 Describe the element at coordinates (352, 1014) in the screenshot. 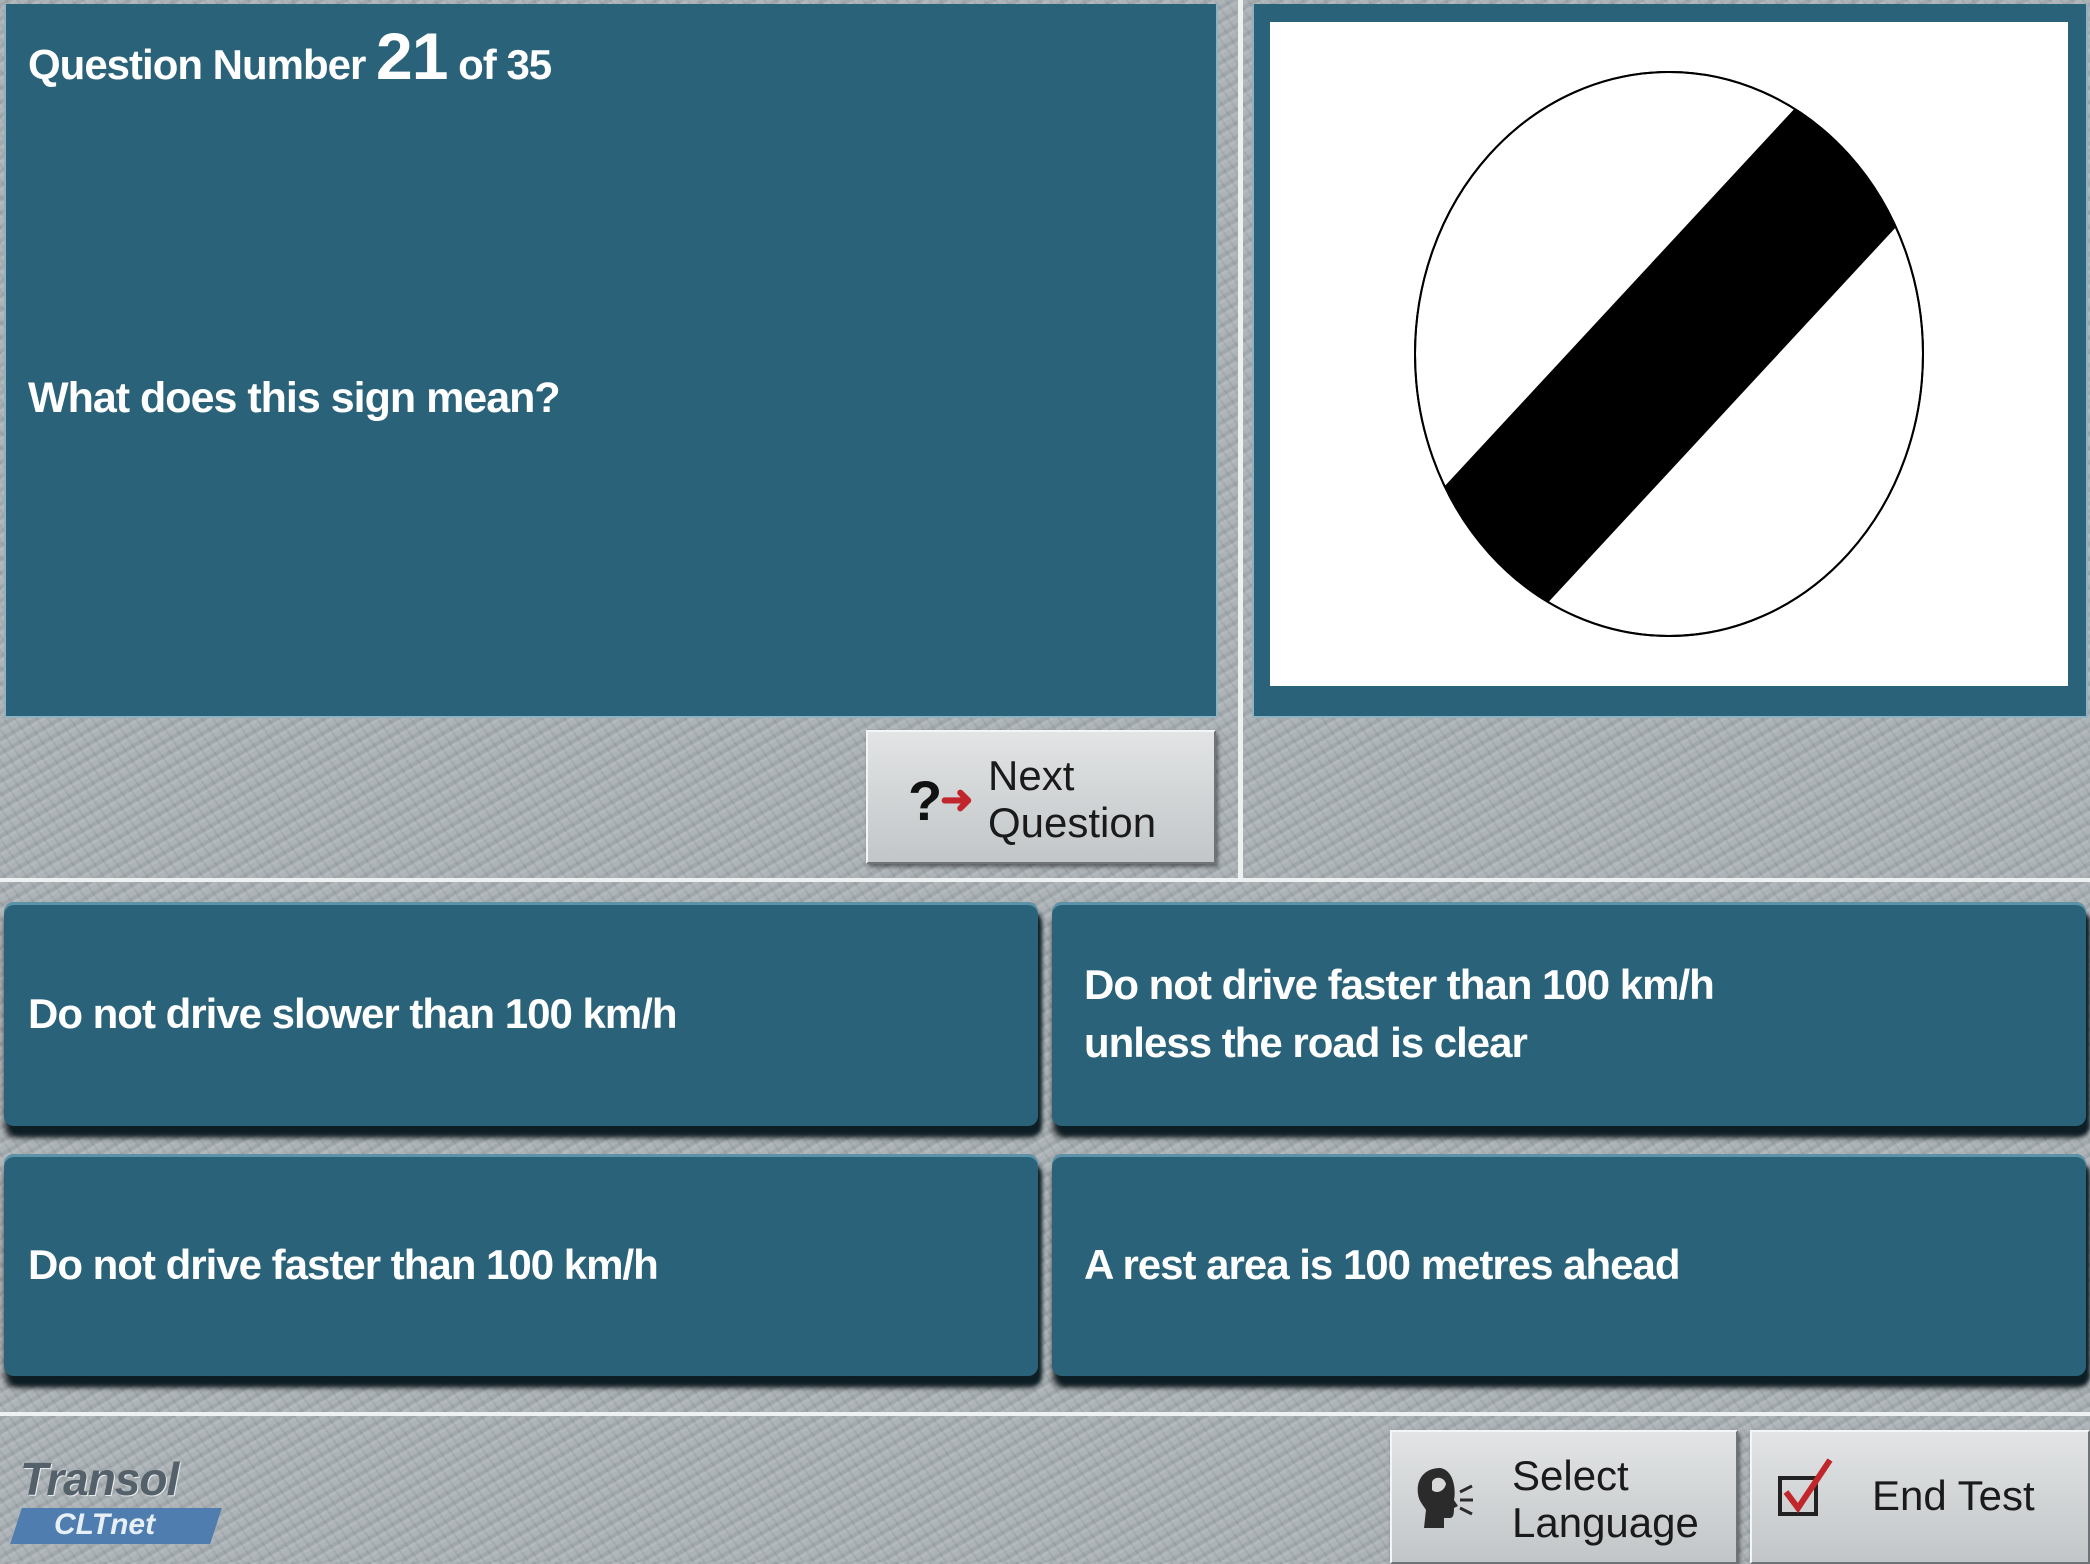

I see `answer-text: Do not drive slower than 100 km/h` at that location.